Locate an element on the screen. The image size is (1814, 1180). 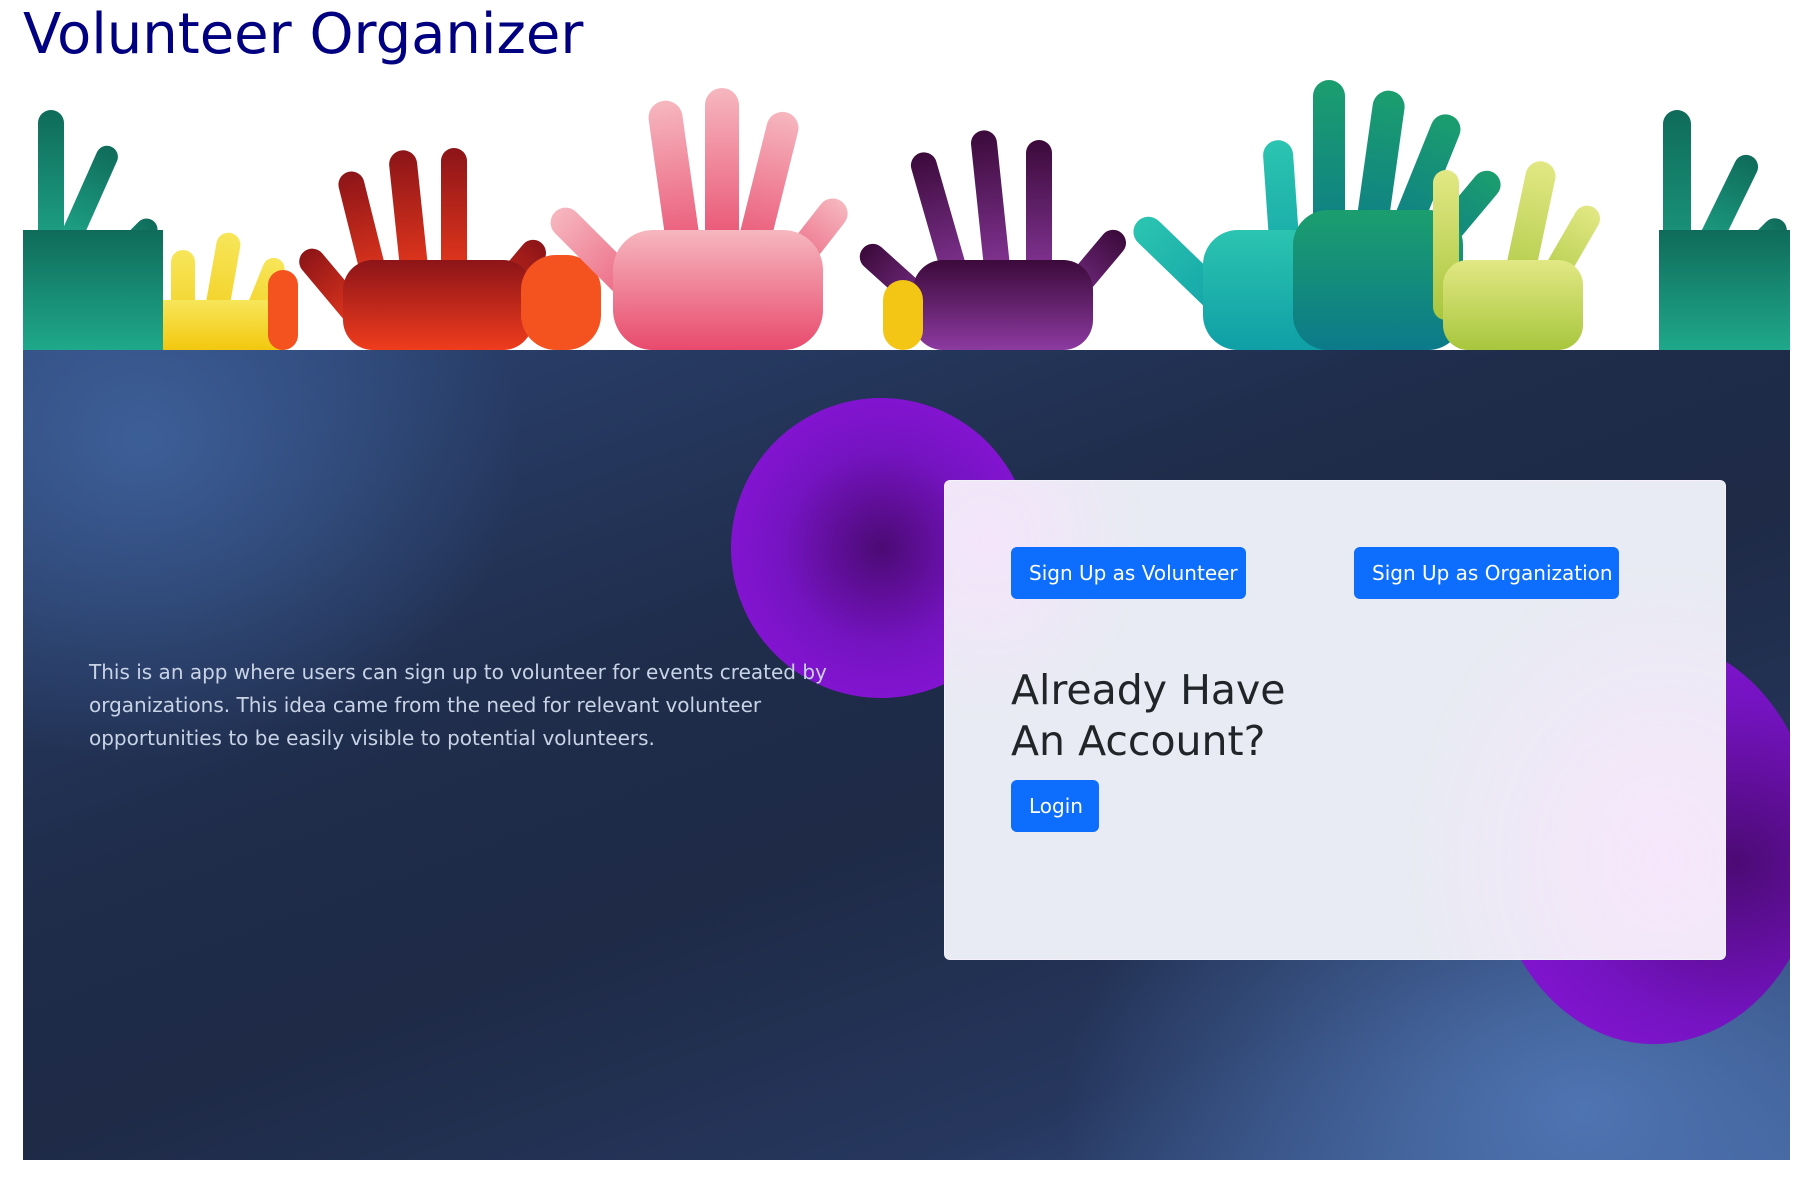
app-title: Volunteer Organizer is located at coordinates (303, 34).